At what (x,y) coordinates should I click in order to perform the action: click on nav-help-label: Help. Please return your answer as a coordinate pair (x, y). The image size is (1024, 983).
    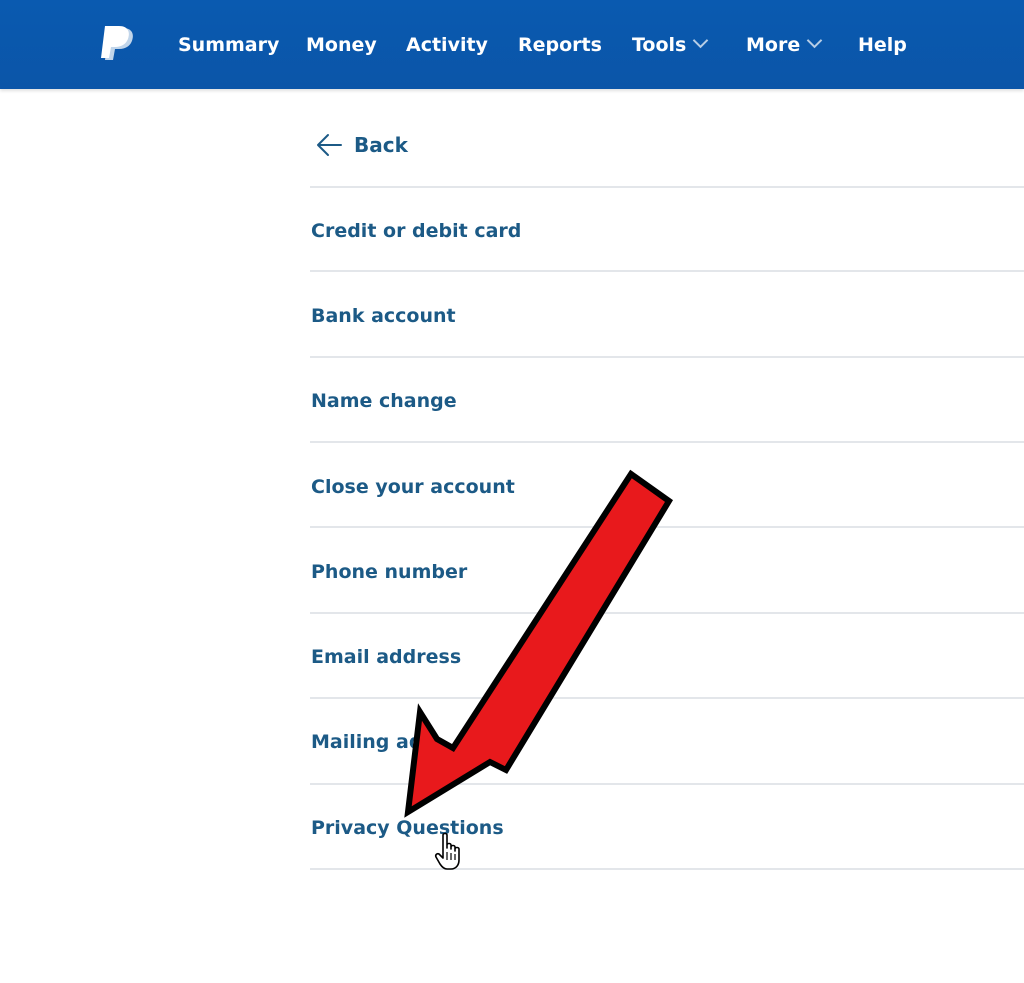
    Looking at the image, I should click on (882, 45).